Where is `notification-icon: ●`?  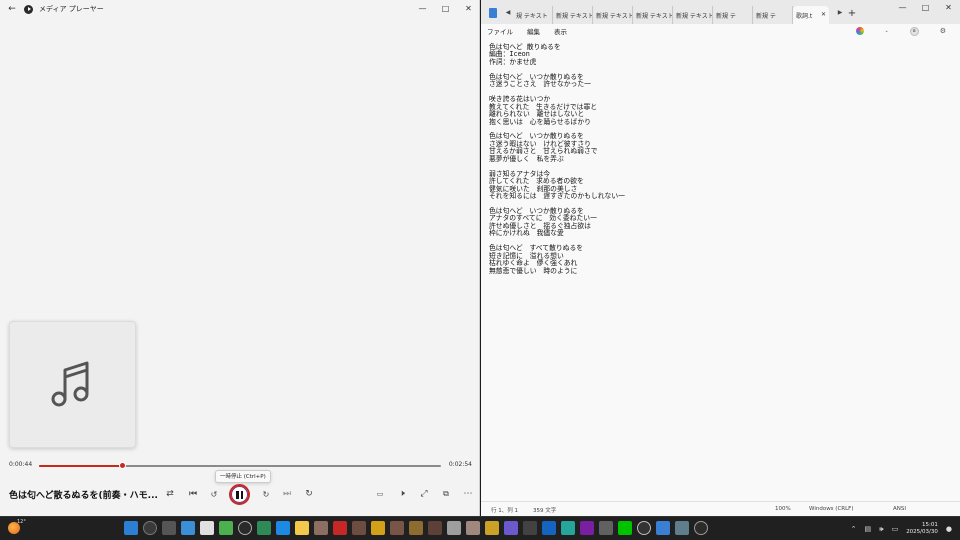
notification-icon: ● is located at coordinates (949, 529).